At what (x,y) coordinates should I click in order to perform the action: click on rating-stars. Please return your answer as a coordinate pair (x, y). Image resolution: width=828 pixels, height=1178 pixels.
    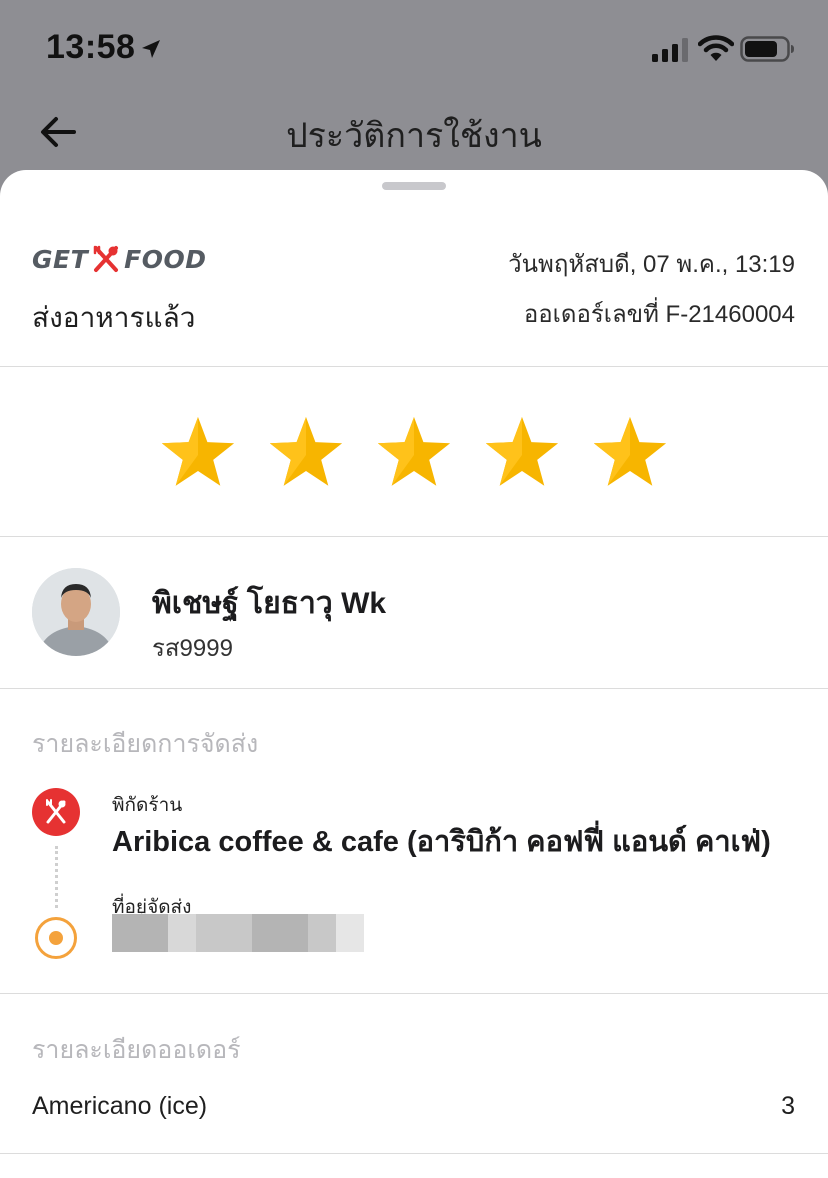
    Looking at the image, I should click on (414, 455).